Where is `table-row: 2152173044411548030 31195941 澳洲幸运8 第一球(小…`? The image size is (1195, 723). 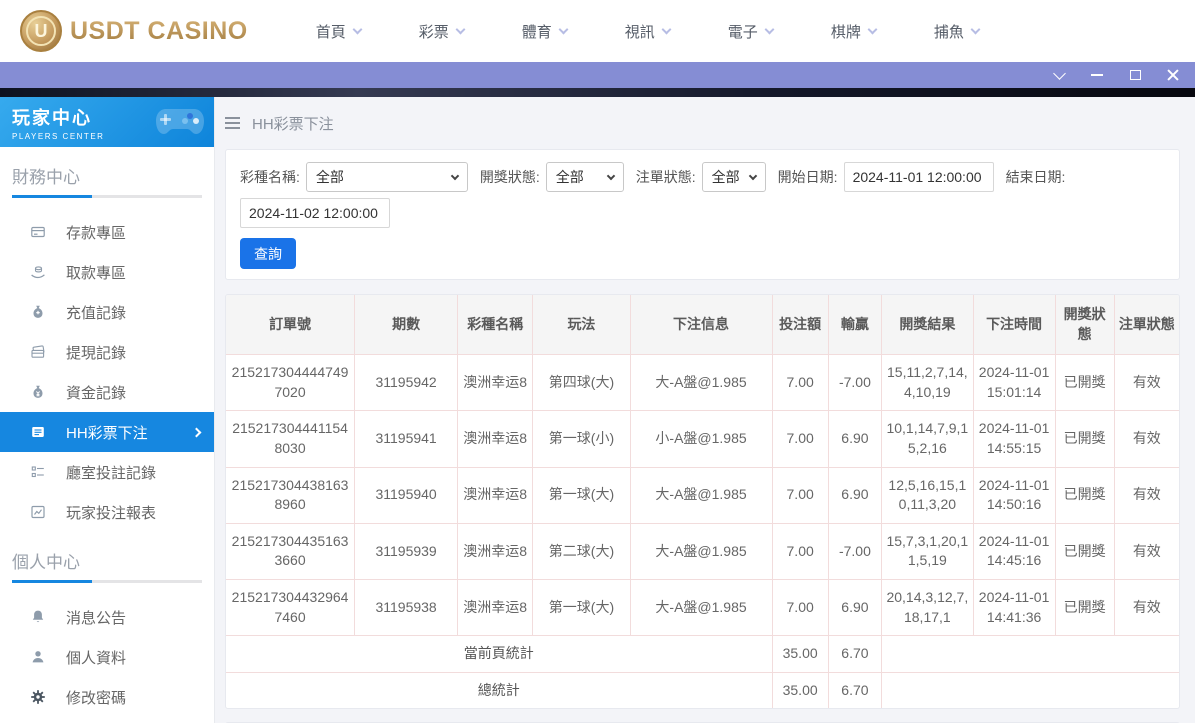
table-row: 2152173044411548030 31195941 澳洲幸运8 第一球(小… is located at coordinates (702, 439).